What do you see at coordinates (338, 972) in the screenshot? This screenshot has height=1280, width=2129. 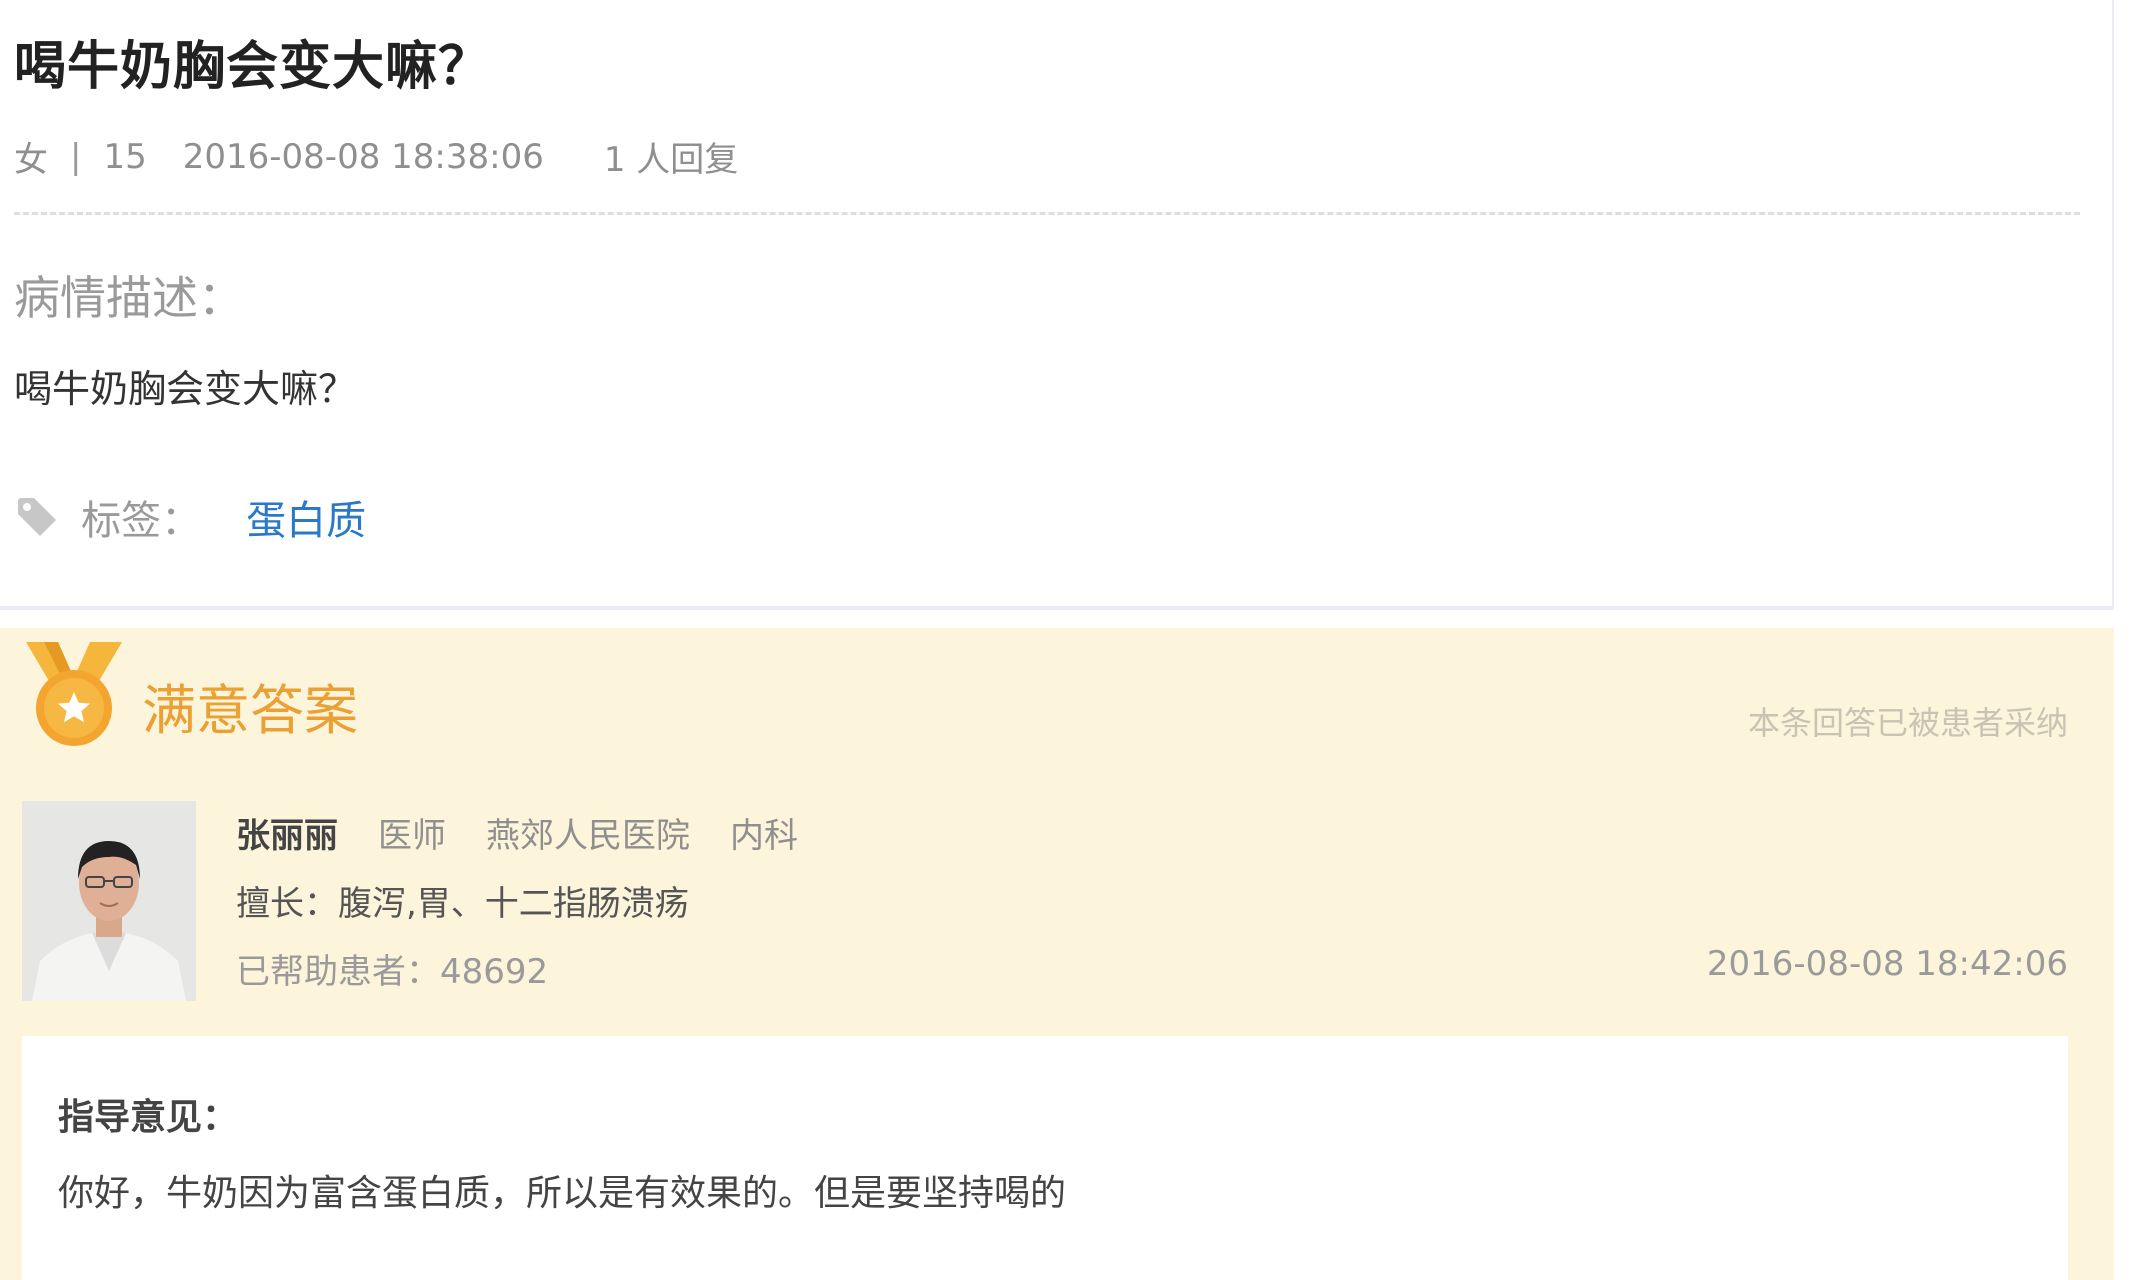 I see `helped-label: 已帮助患者：` at bounding box center [338, 972].